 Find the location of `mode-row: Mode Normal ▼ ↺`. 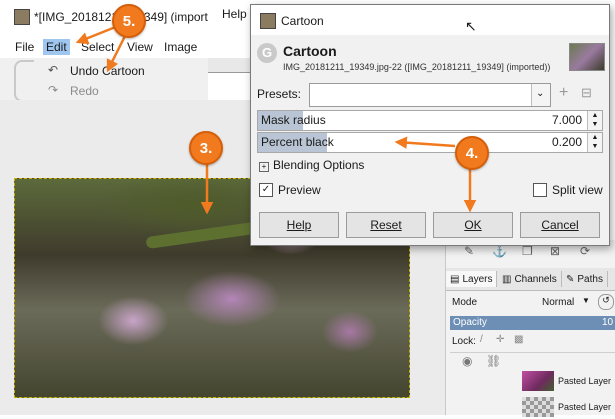

mode-row: Mode Normal ▼ ↺ is located at coordinates (532, 304).